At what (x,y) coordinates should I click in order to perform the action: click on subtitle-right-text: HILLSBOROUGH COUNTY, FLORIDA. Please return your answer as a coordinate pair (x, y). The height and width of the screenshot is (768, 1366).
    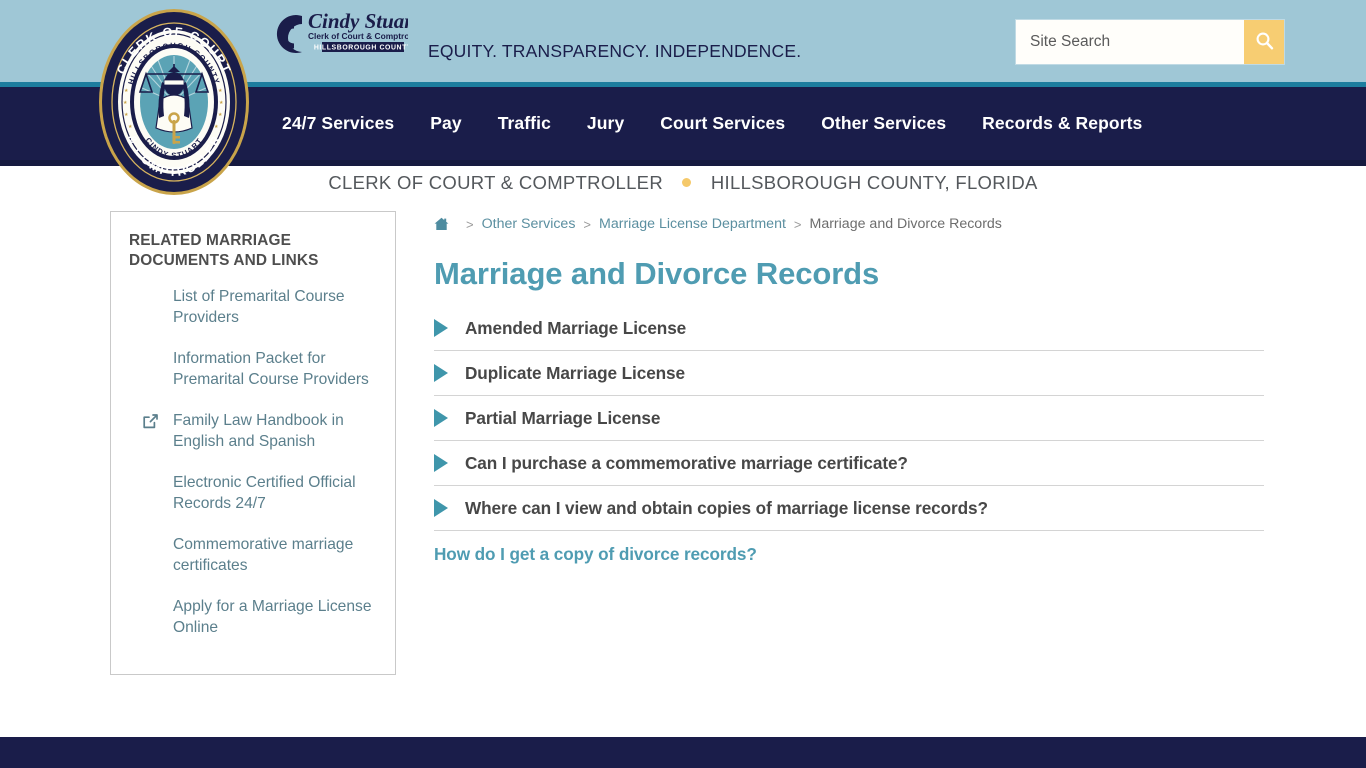
    Looking at the image, I should click on (874, 182).